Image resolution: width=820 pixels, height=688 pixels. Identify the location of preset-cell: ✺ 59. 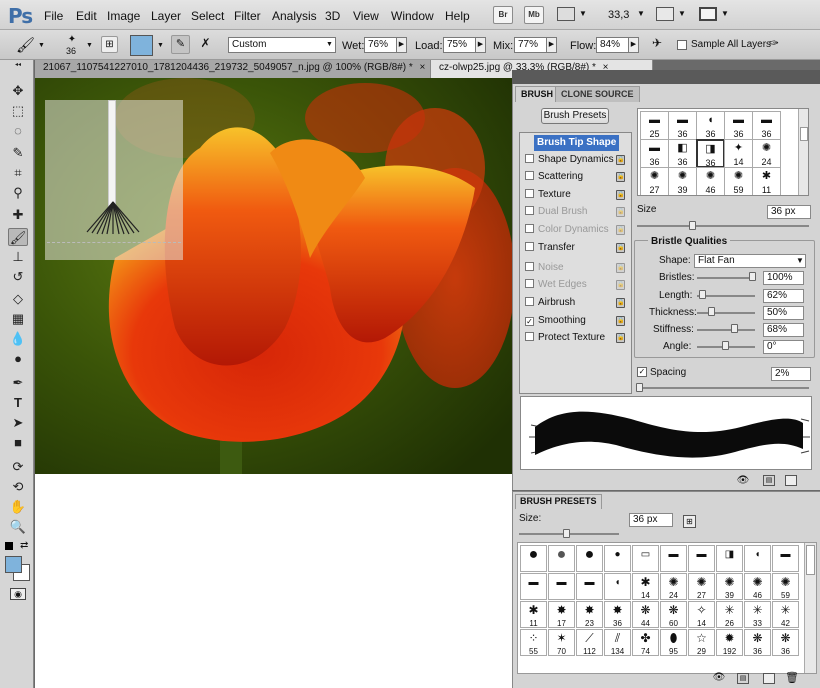
(785, 586).